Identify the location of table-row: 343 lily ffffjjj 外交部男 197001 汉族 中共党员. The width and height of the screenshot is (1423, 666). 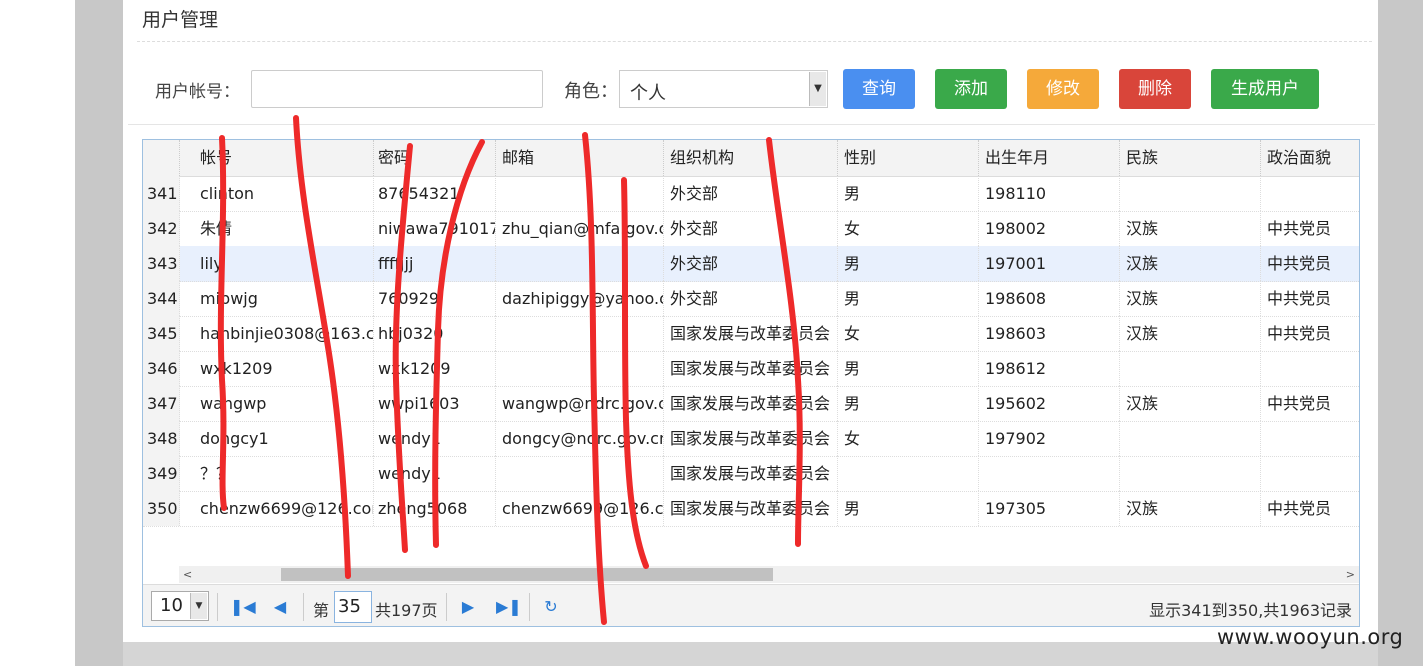
(751, 264).